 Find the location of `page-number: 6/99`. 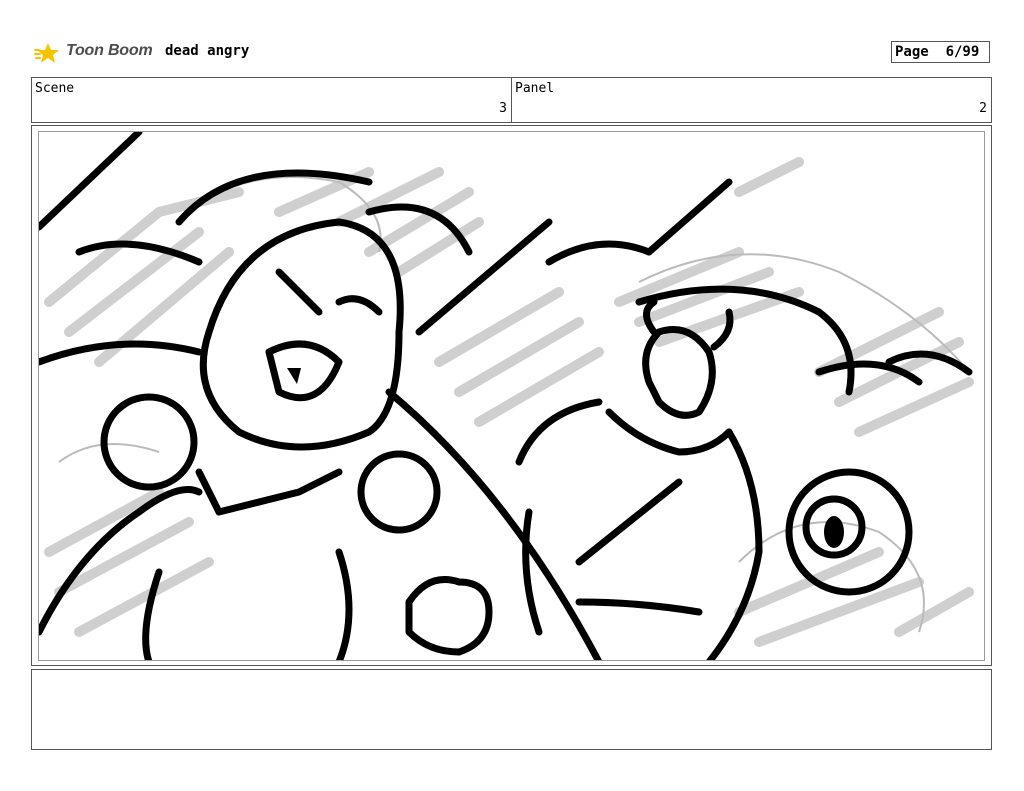

page-number: 6/99 is located at coordinates (962, 52).